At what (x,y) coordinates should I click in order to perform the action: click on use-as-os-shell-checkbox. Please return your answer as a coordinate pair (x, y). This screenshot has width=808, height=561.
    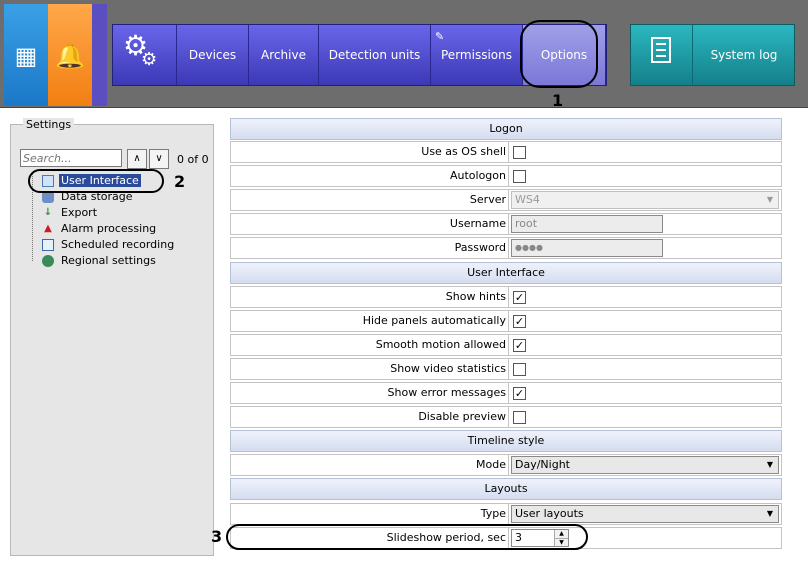
    Looking at the image, I should click on (519, 152).